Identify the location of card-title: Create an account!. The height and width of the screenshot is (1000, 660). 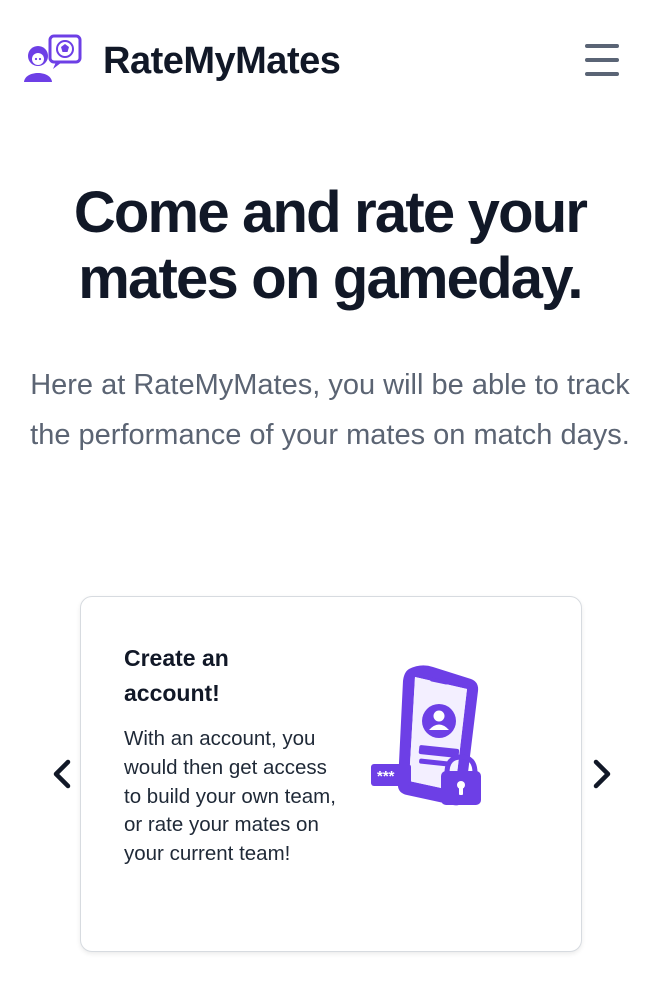
(176, 675).